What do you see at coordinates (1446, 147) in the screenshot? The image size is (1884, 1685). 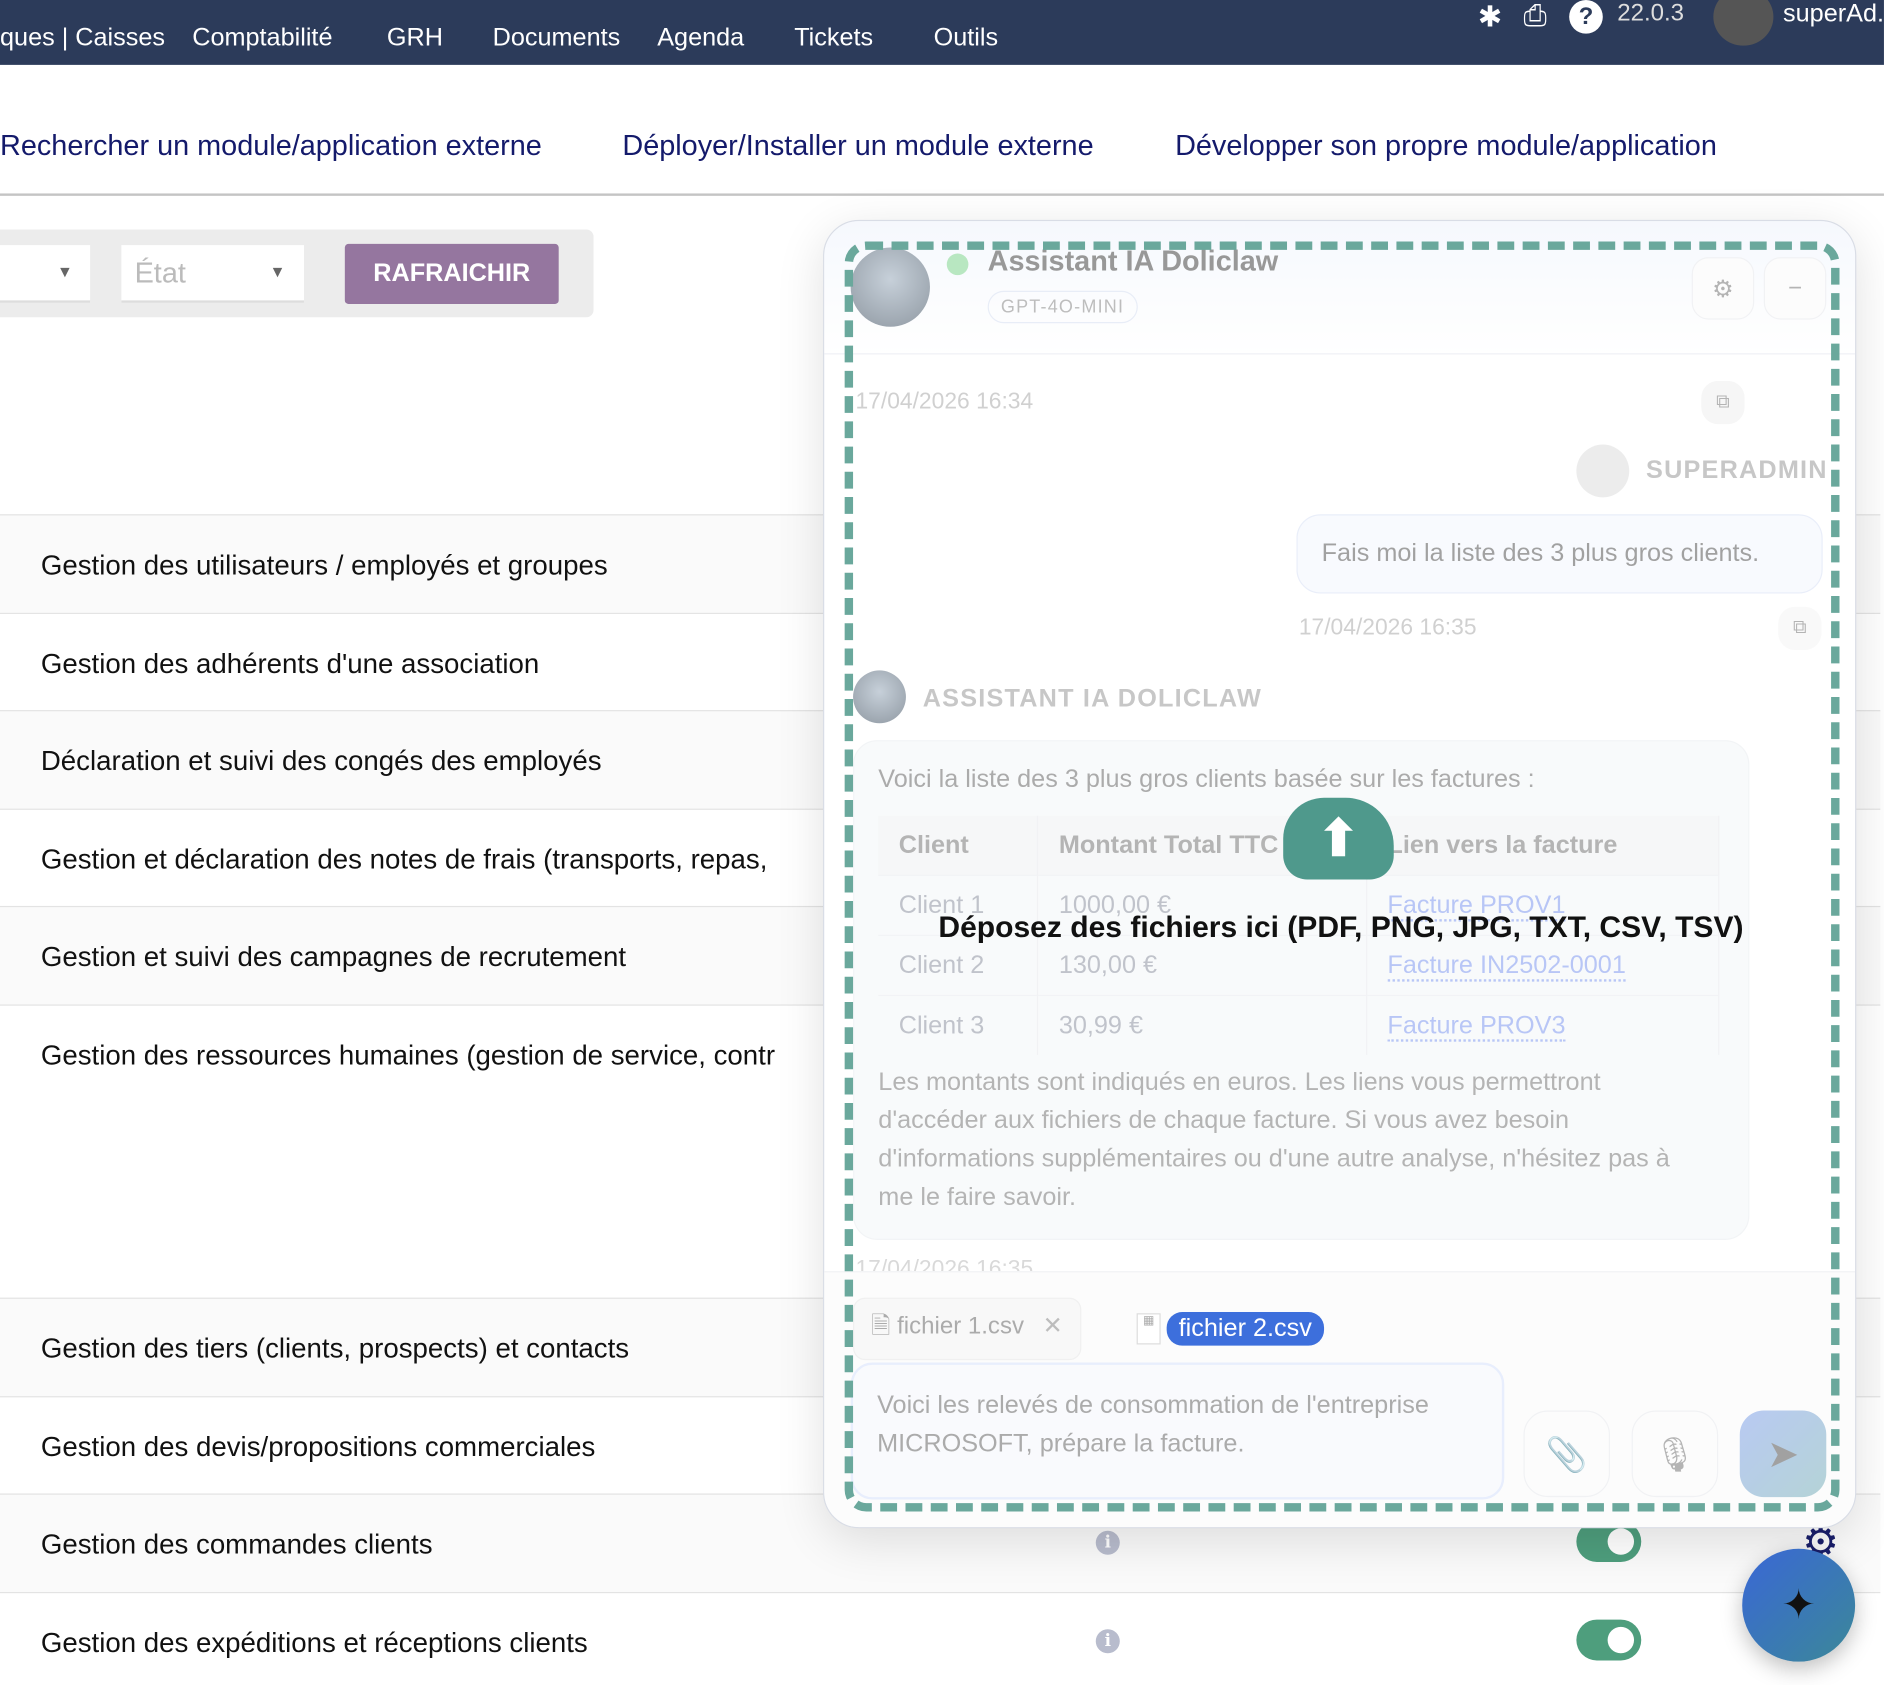 I see `develop-module-link: Développer son propre module/application` at bounding box center [1446, 147].